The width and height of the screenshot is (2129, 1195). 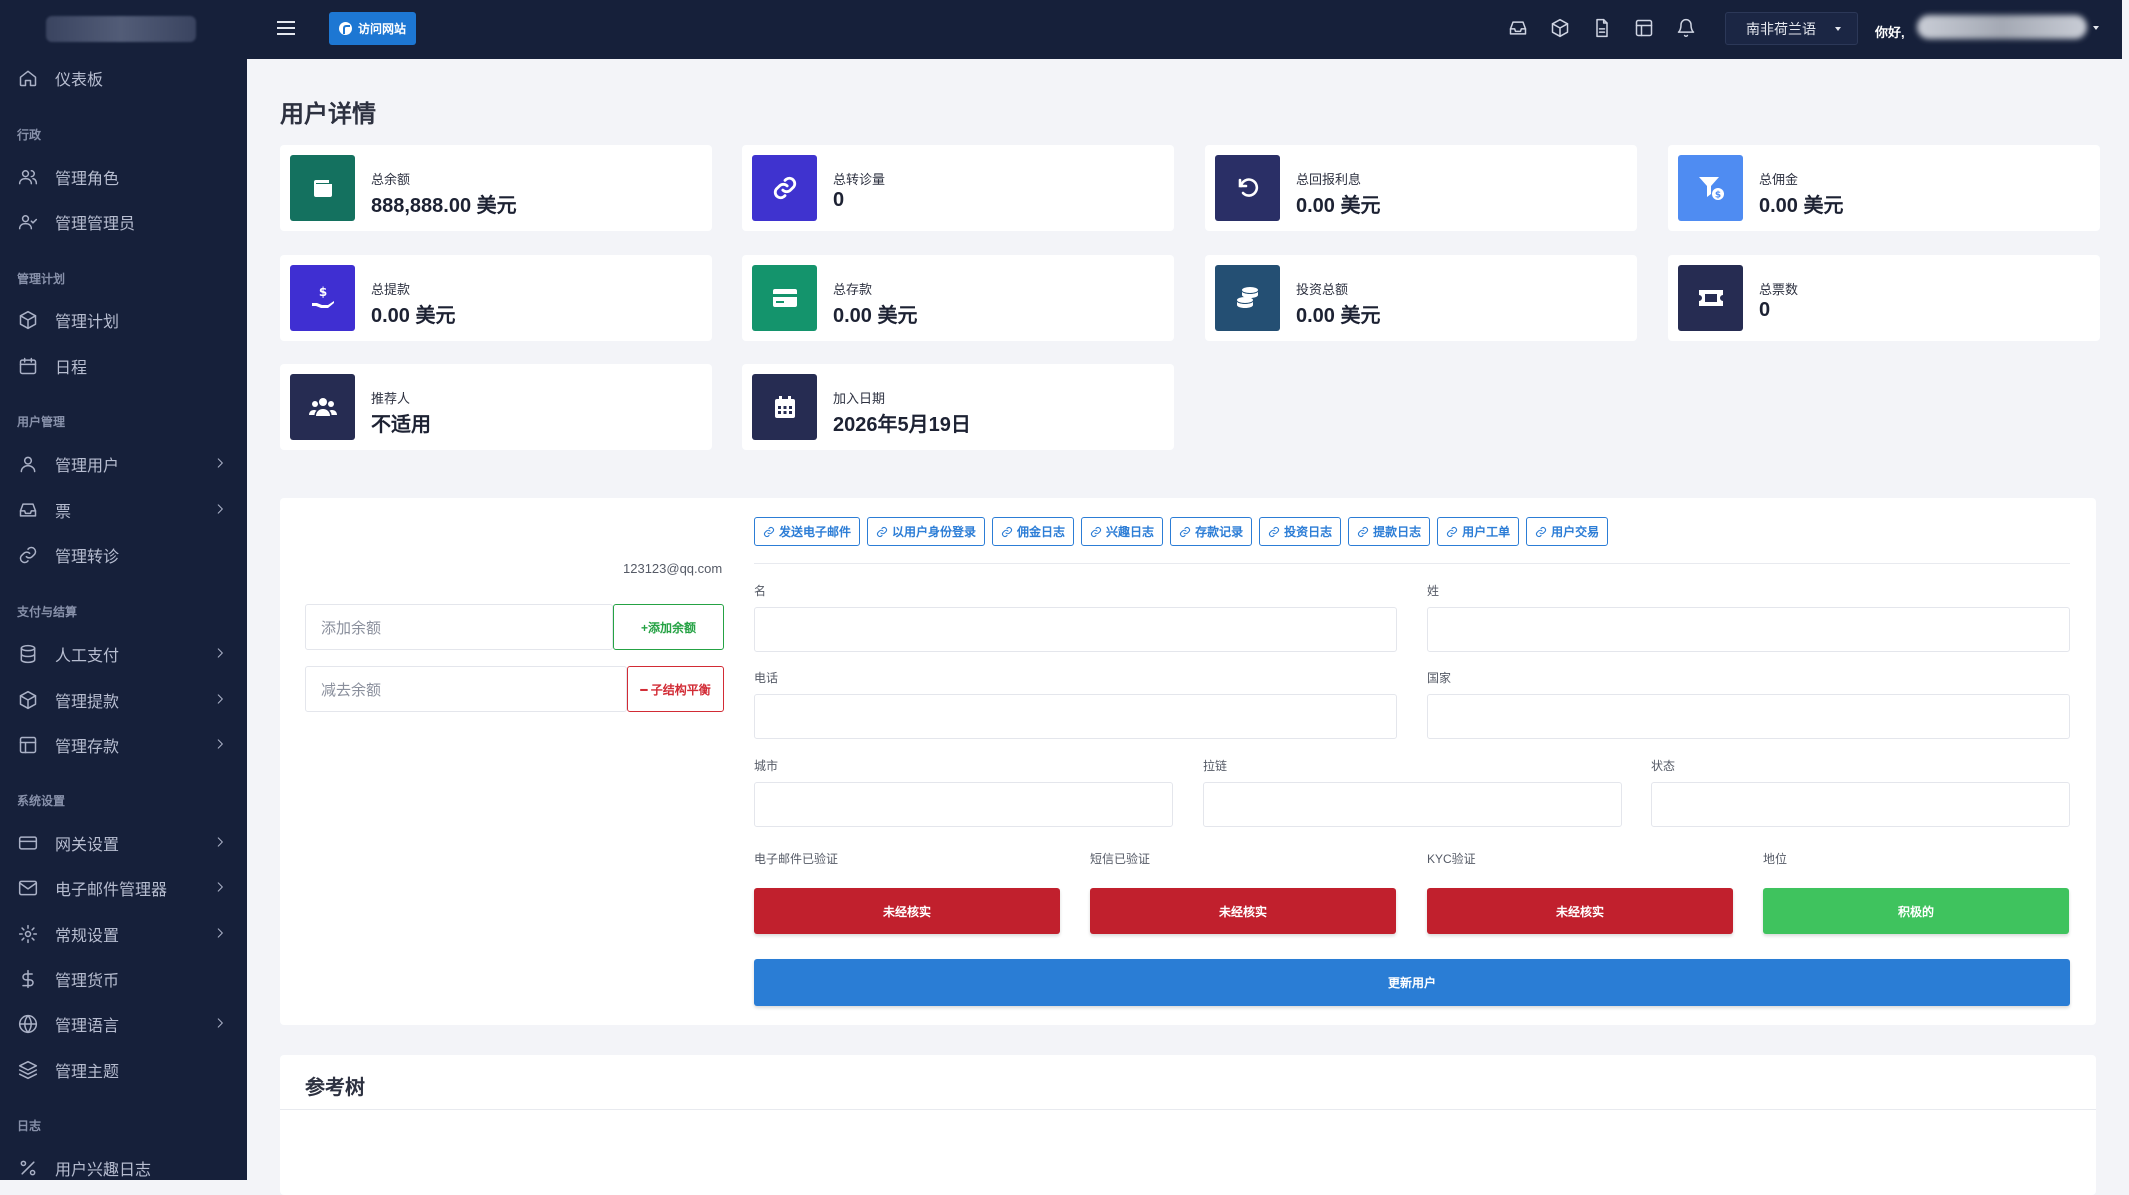 What do you see at coordinates (784, 298) in the screenshot?
I see `credit-card-icon` at bounding box center [784, 298].